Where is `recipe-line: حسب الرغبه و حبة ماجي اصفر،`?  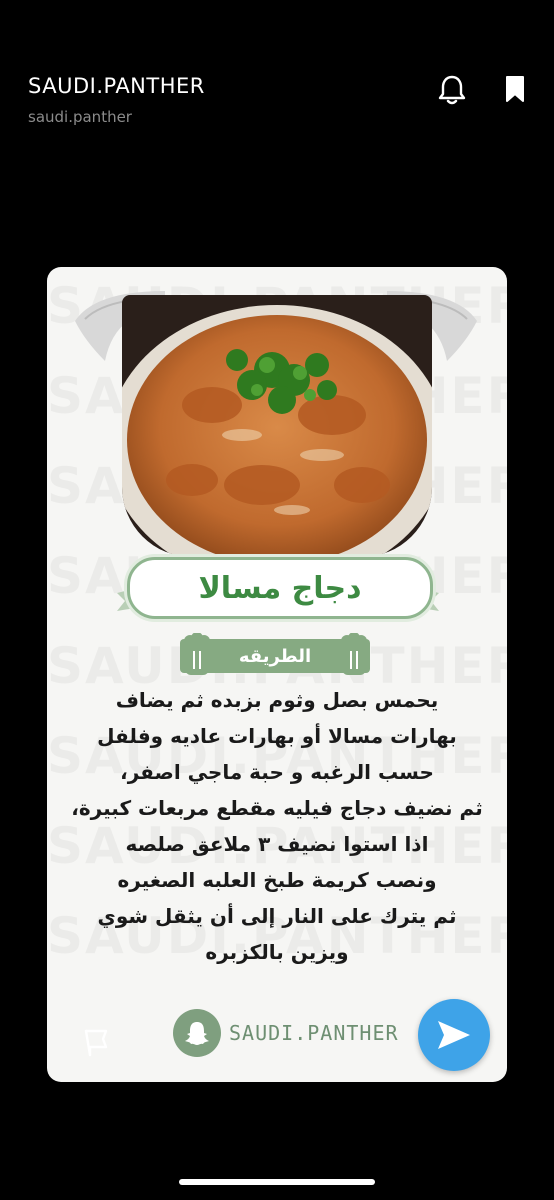
recipe-line: حسب الرغبه و حبة ماجي اصفر، is located at coordinates (277, 772).